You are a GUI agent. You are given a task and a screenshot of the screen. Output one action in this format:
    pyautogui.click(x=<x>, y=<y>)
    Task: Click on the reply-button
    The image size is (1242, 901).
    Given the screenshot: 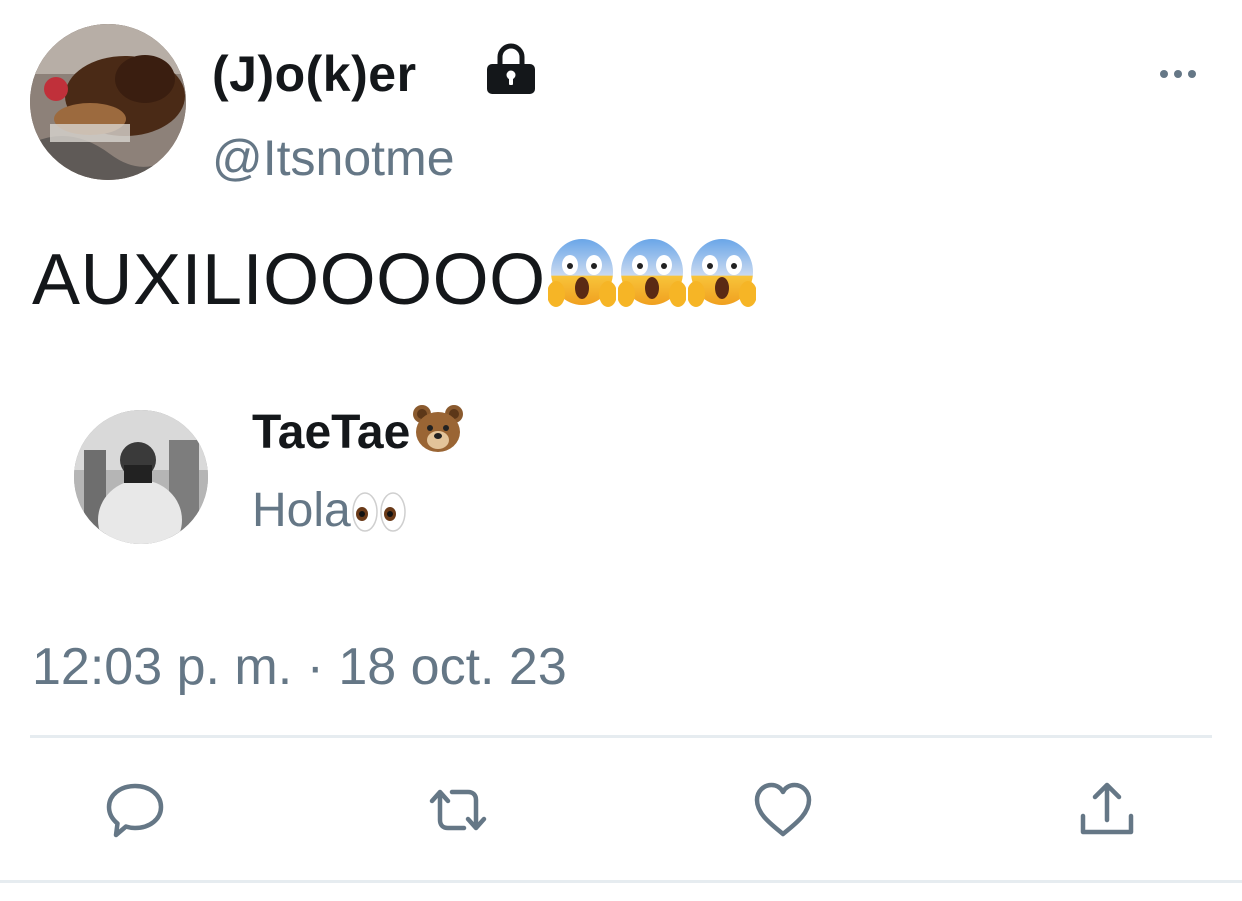 What is the action you would take?
    pyautogui.click(x=135, y=810)
    